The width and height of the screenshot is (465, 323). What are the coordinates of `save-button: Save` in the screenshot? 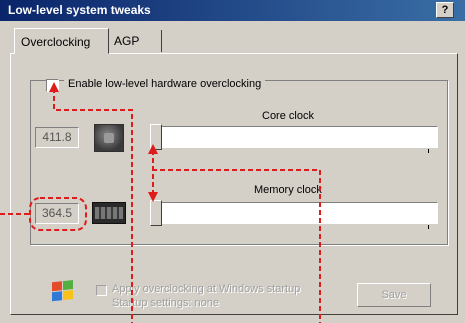 It's located at (394, 295).